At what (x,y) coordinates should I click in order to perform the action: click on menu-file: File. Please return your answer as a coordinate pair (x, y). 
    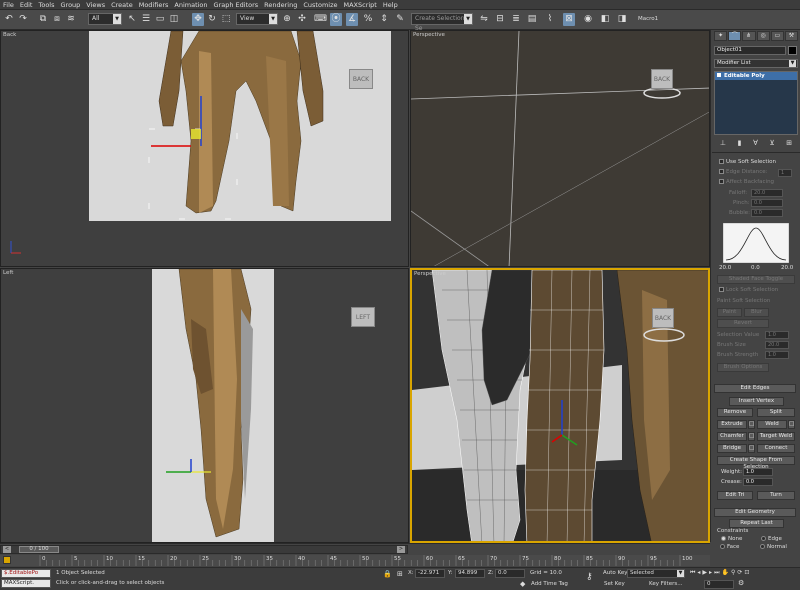
    Looking at the image, I should click on (8, 5).